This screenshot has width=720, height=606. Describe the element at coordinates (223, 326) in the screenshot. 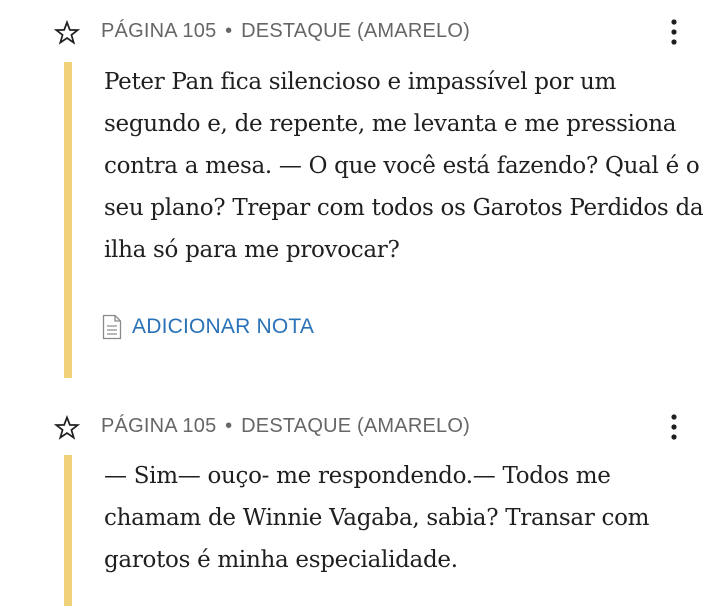

I see `add-note-label: ADICIONAR NOTA` at that location.